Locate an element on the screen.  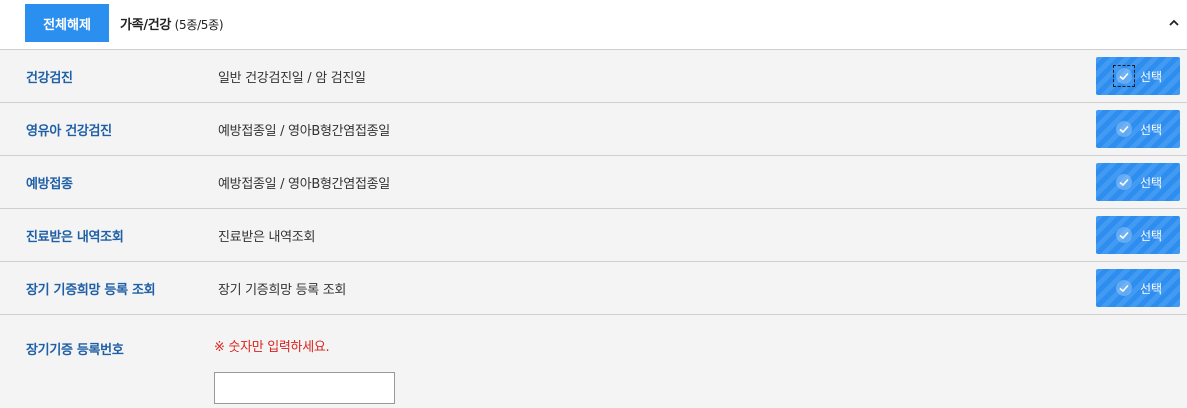
list-item: 예방접종 예방접종일 / 영아B형간염접종일 선택 is located at coordinates (593, 182).